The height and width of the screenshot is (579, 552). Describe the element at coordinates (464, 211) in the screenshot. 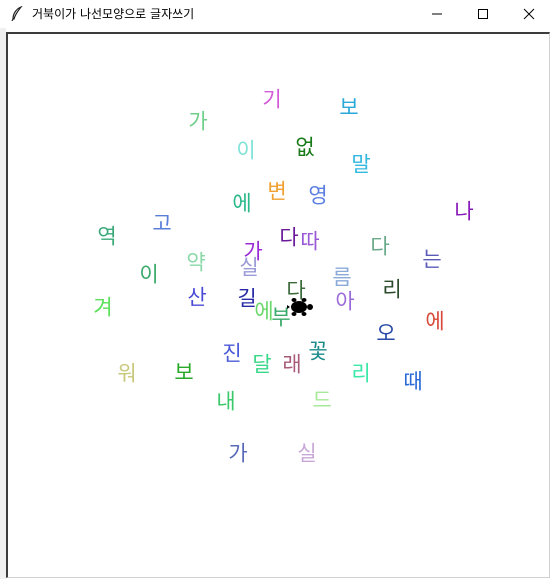

I see `canvas-char: 나` at that location.